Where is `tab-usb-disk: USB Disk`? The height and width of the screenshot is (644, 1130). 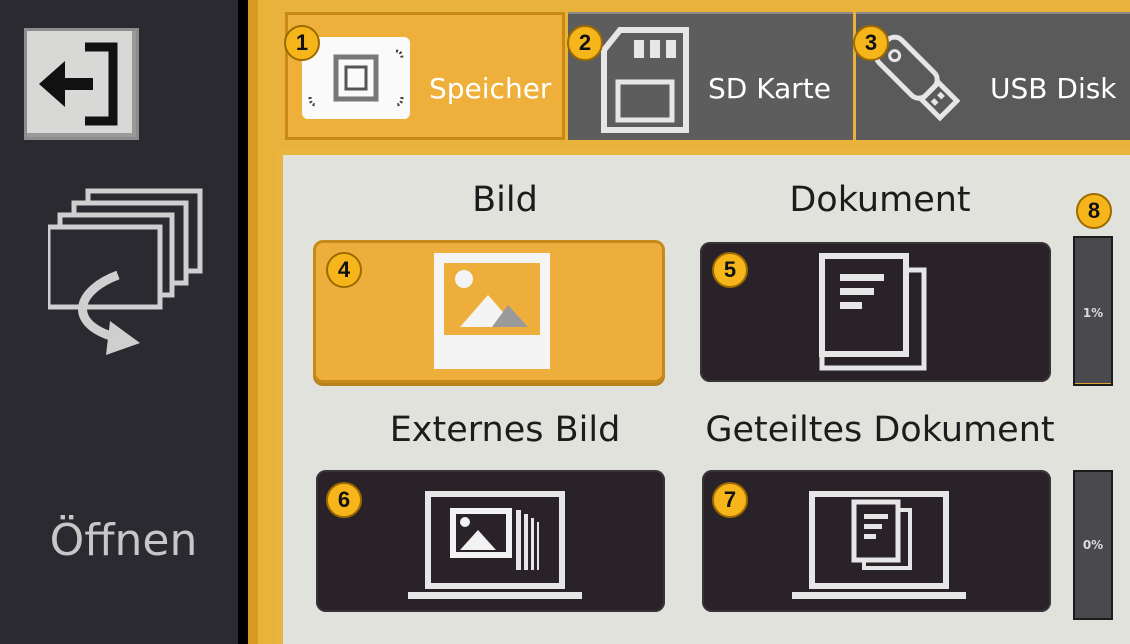
tab-usb-disk: USB Disk is located at coordinates (993, 76).